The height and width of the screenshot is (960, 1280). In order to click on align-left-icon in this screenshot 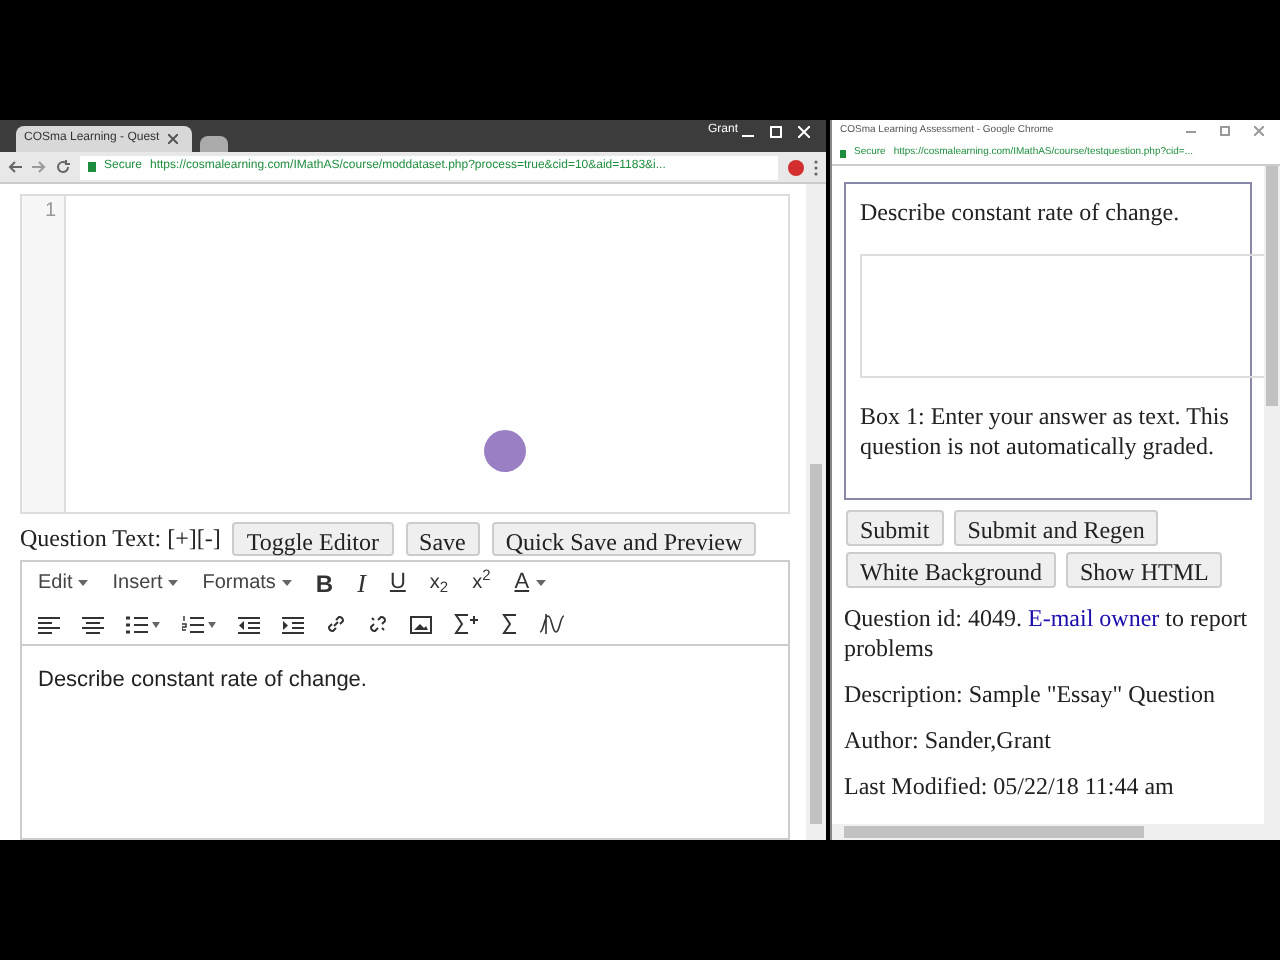, I will do `click(49, 624)`.